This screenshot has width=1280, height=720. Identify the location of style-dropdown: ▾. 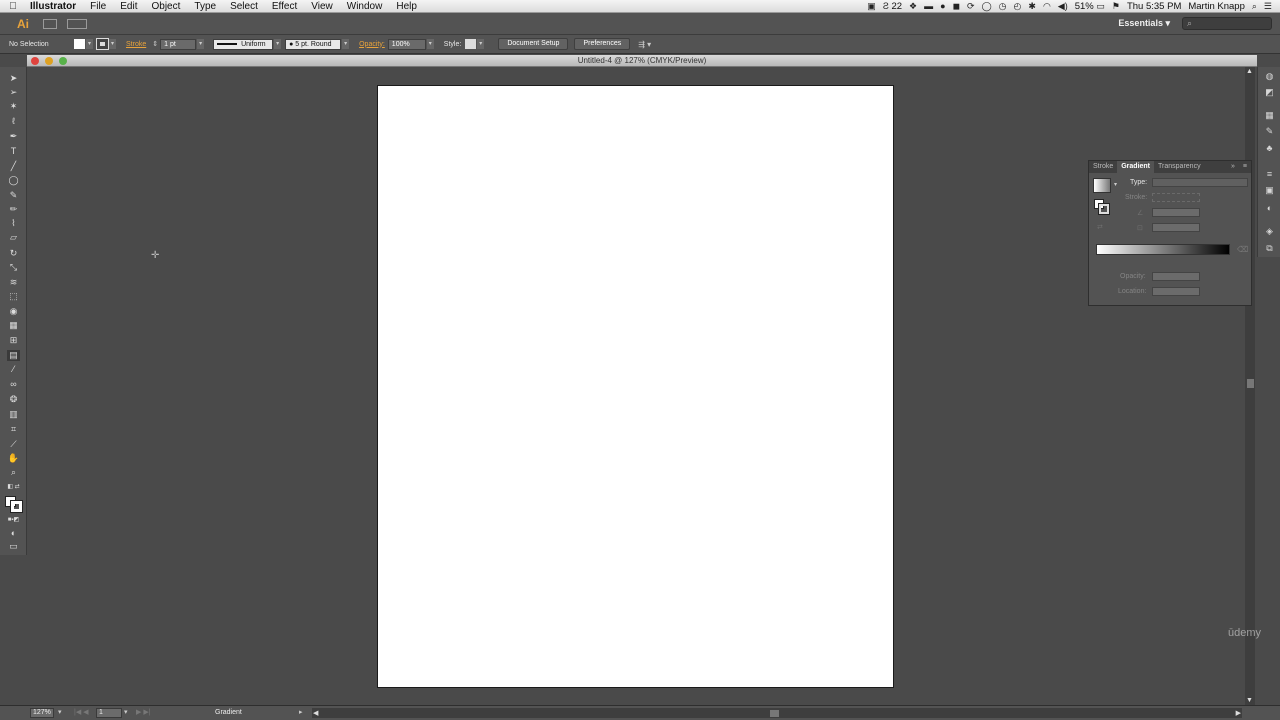
(481, 44).